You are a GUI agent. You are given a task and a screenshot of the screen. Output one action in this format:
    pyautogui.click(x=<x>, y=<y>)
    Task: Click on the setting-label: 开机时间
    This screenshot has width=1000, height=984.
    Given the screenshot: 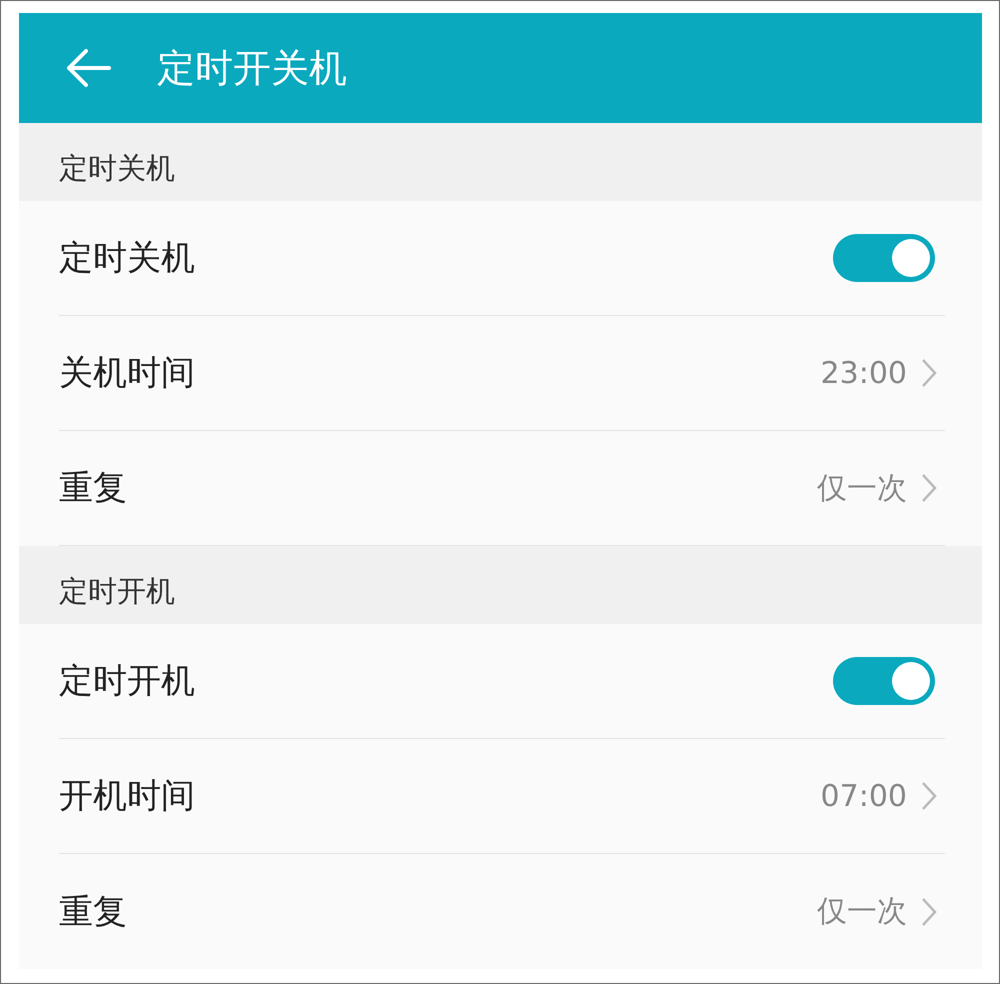 What is the action you would take?
    pyautogui.click(x=127, y=796)
    